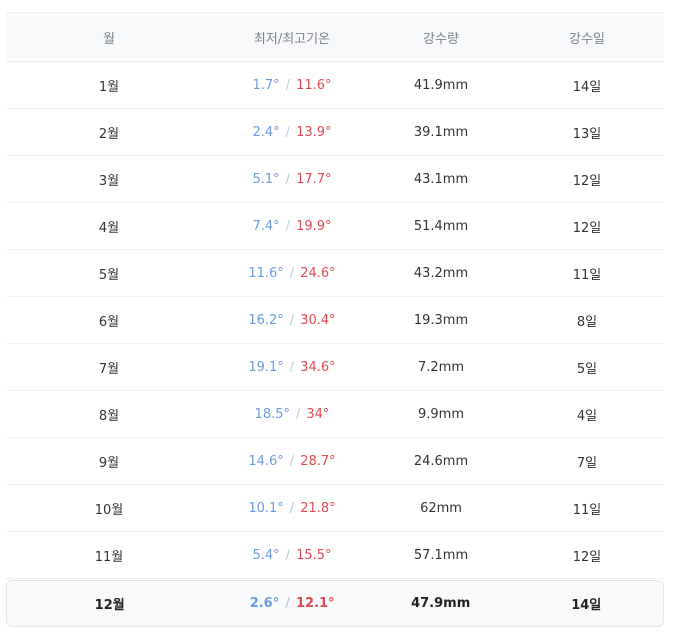 This screenshot has width=673, height=638. Describe the element at coordinates (266, 273) in the screenshot. I see `min-temp: 11.6°` at that location.